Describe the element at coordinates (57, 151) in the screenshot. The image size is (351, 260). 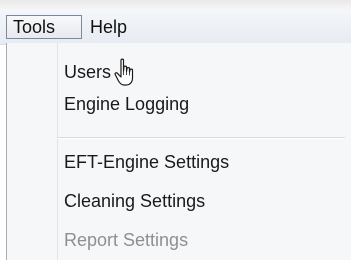
I see `gutter-divider` at that location.